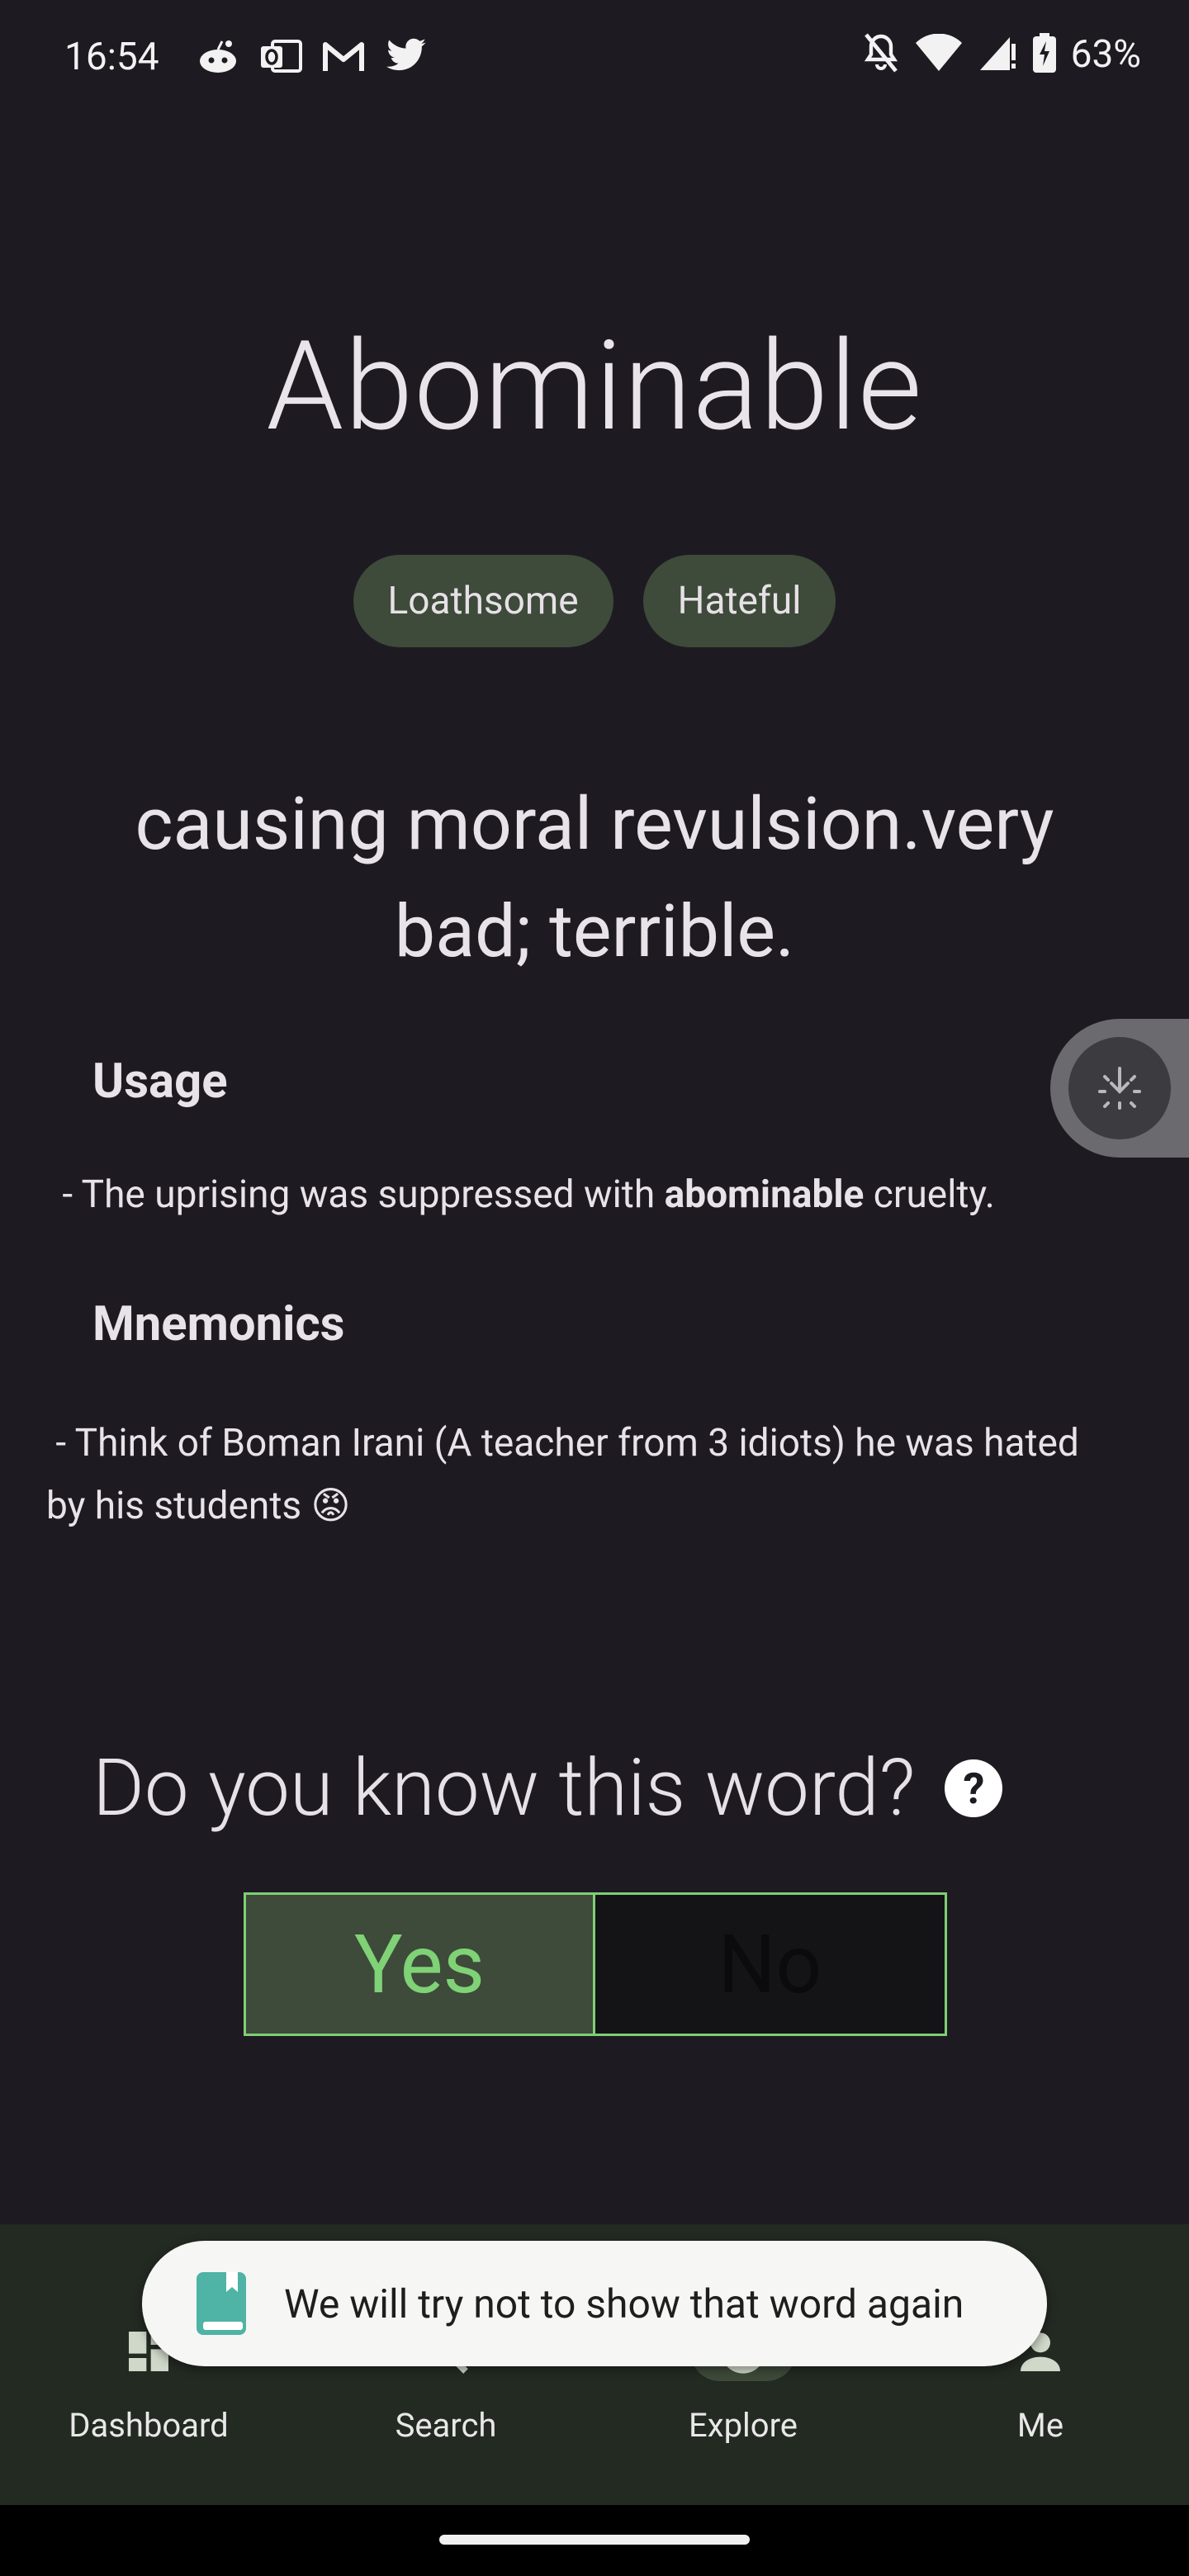 The image size is (1189, 2576). I want to click on snackbar-toast: We will try not to show that word again, so click(594, 2303).